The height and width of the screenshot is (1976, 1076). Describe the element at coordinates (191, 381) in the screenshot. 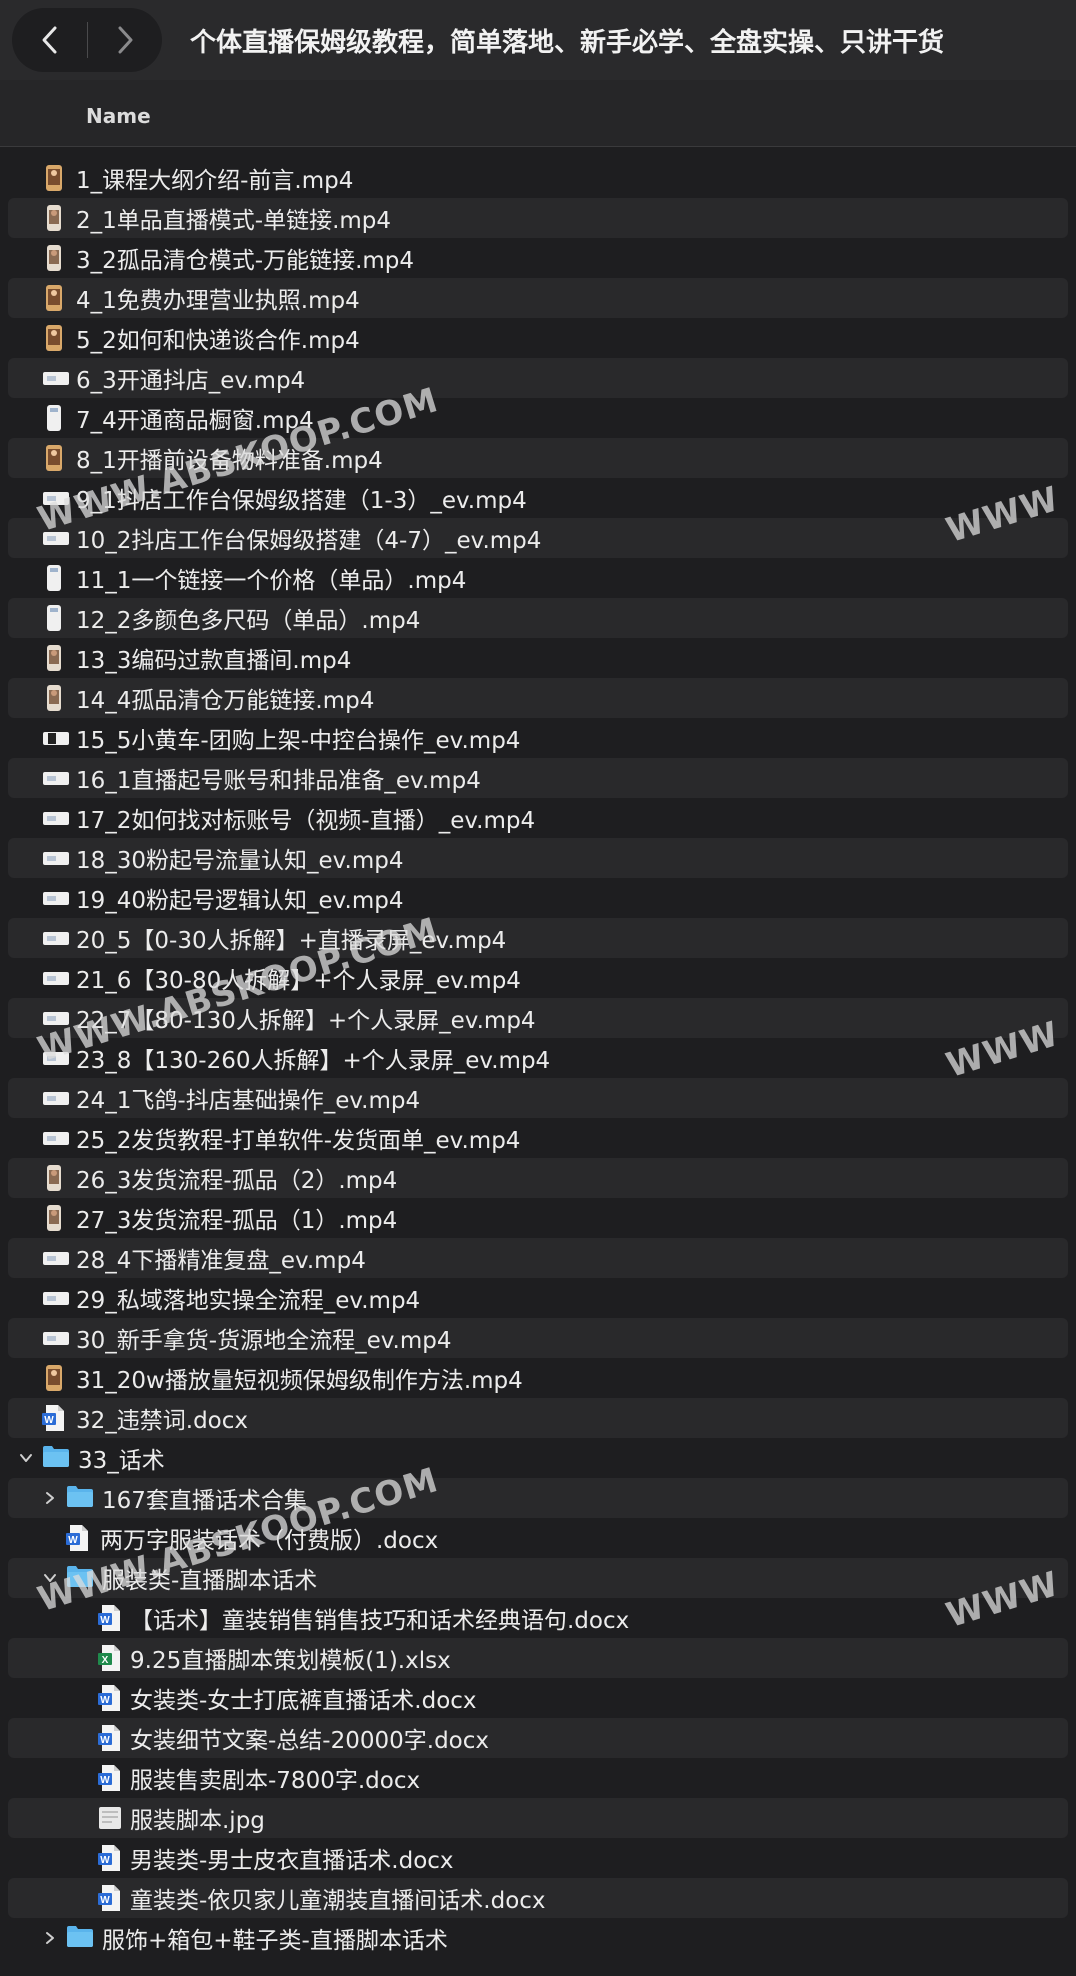

I see `file-name: 6_3开通抖店_ev.mp4` at that location.